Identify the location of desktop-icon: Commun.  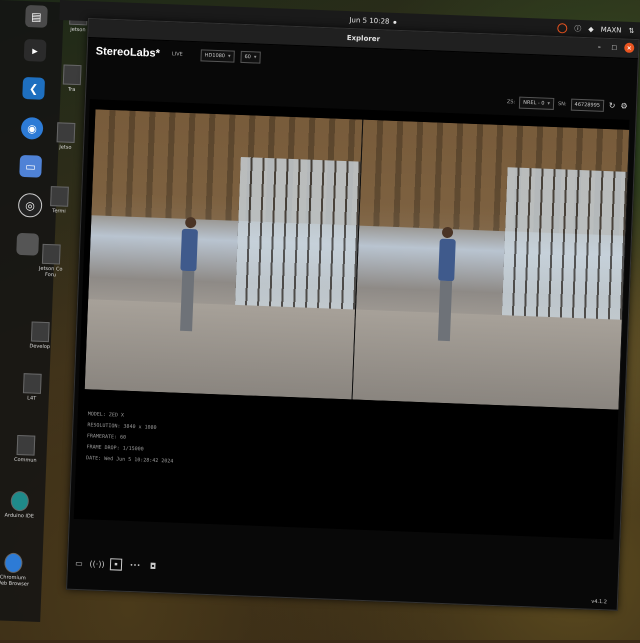
(25, 449).